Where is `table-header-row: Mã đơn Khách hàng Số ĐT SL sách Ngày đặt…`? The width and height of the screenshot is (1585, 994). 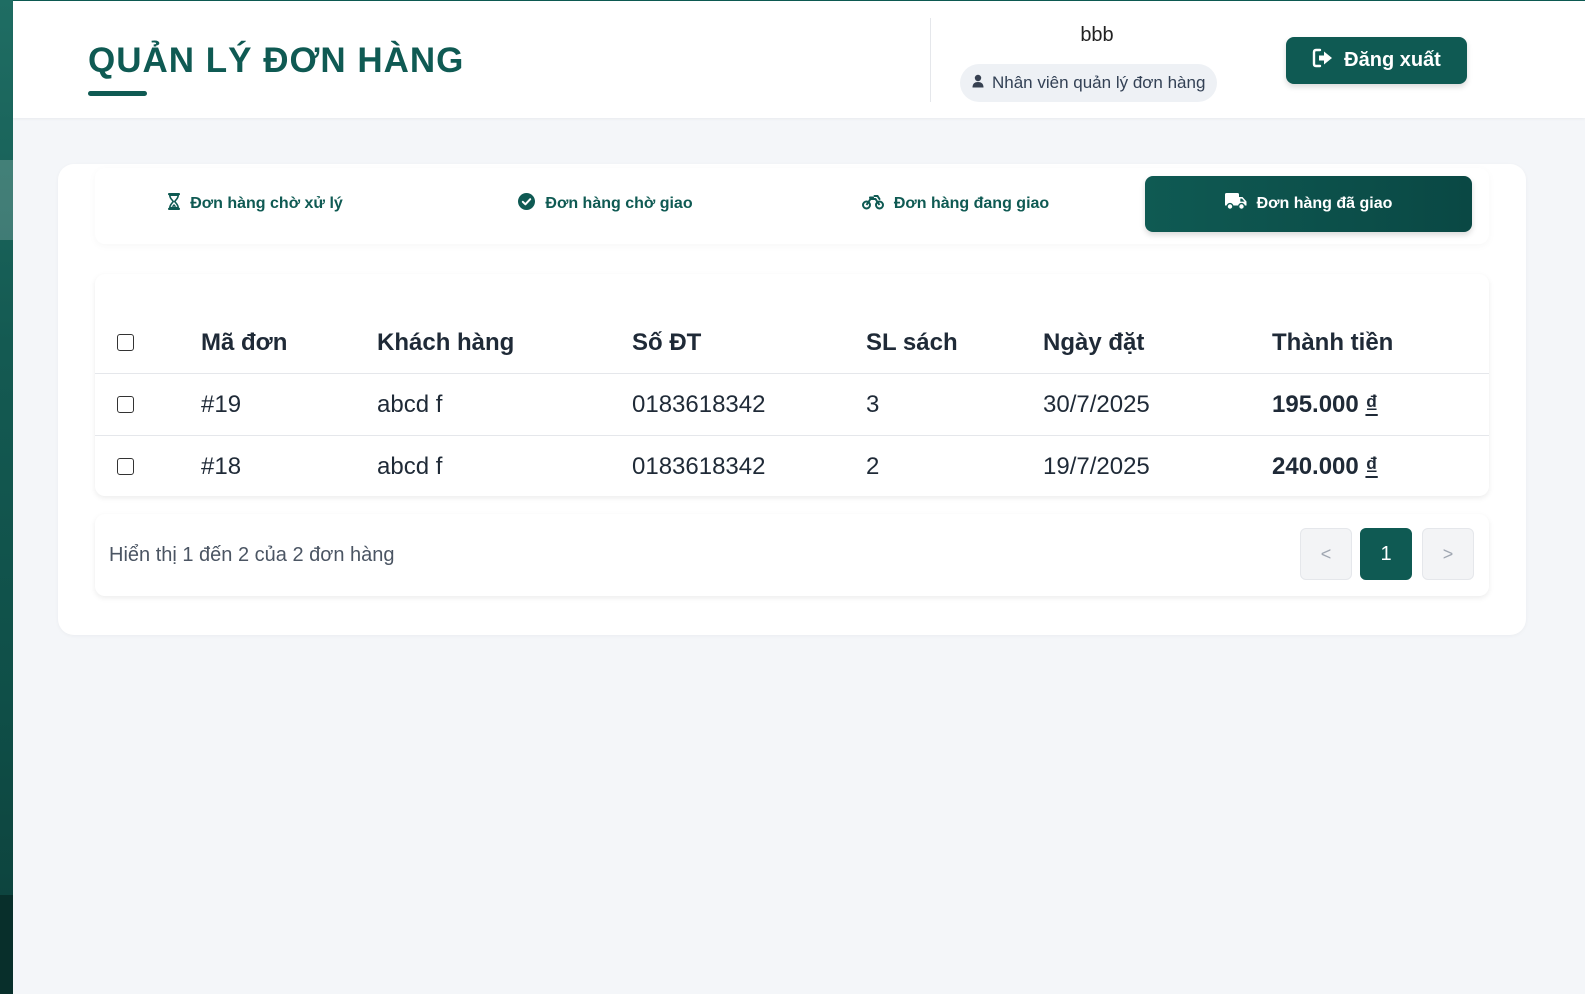
table-header-row: Mã đơn Khách hàng Số ĐT SL sách Ngày đặt… is located at coordinates (792, 343).